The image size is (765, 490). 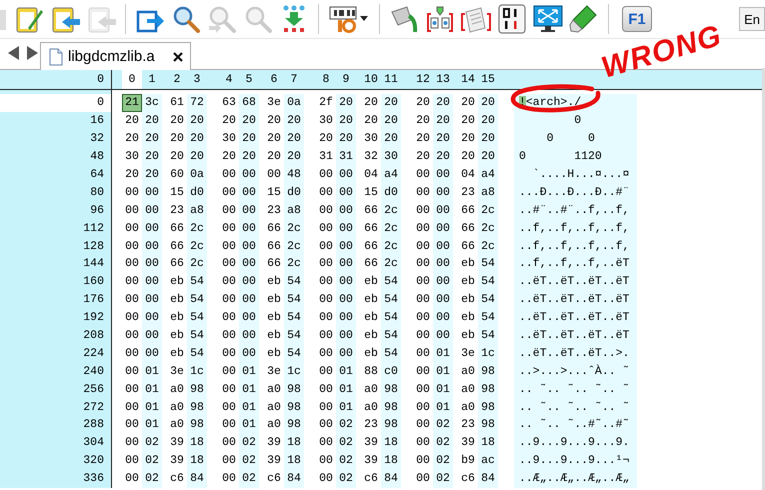 What do you see at coordinates (197, 443) in the screenshot?
I see `hex-byte: 18` at bounding box center [197, 443].